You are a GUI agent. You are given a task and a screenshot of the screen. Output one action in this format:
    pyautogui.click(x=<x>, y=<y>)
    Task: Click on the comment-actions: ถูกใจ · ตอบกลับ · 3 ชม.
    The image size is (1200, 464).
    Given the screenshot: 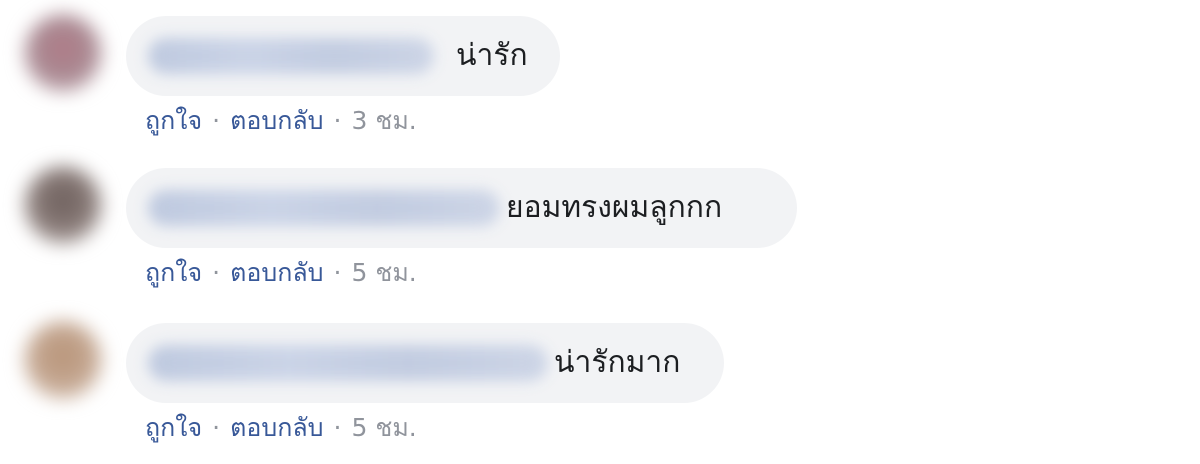 What is the action you would take?
    pyautogui.click(x=281, y=121)
    